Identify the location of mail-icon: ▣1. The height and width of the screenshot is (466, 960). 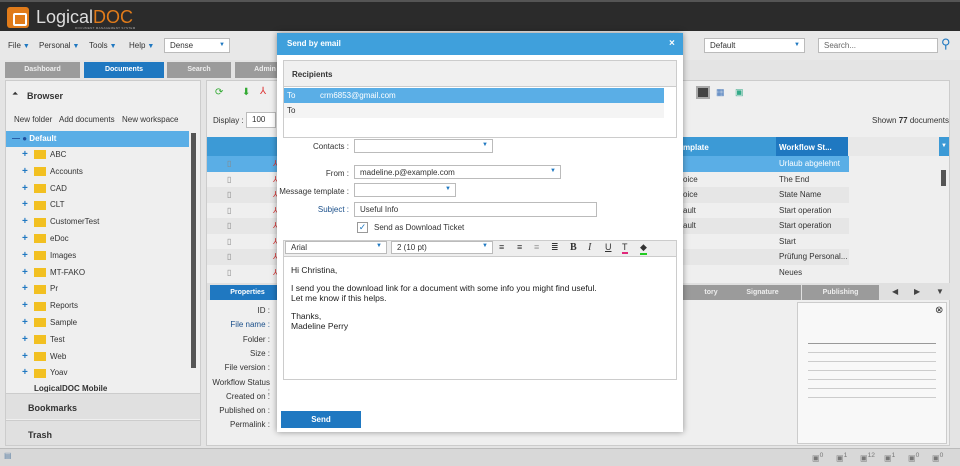
(889, 457).